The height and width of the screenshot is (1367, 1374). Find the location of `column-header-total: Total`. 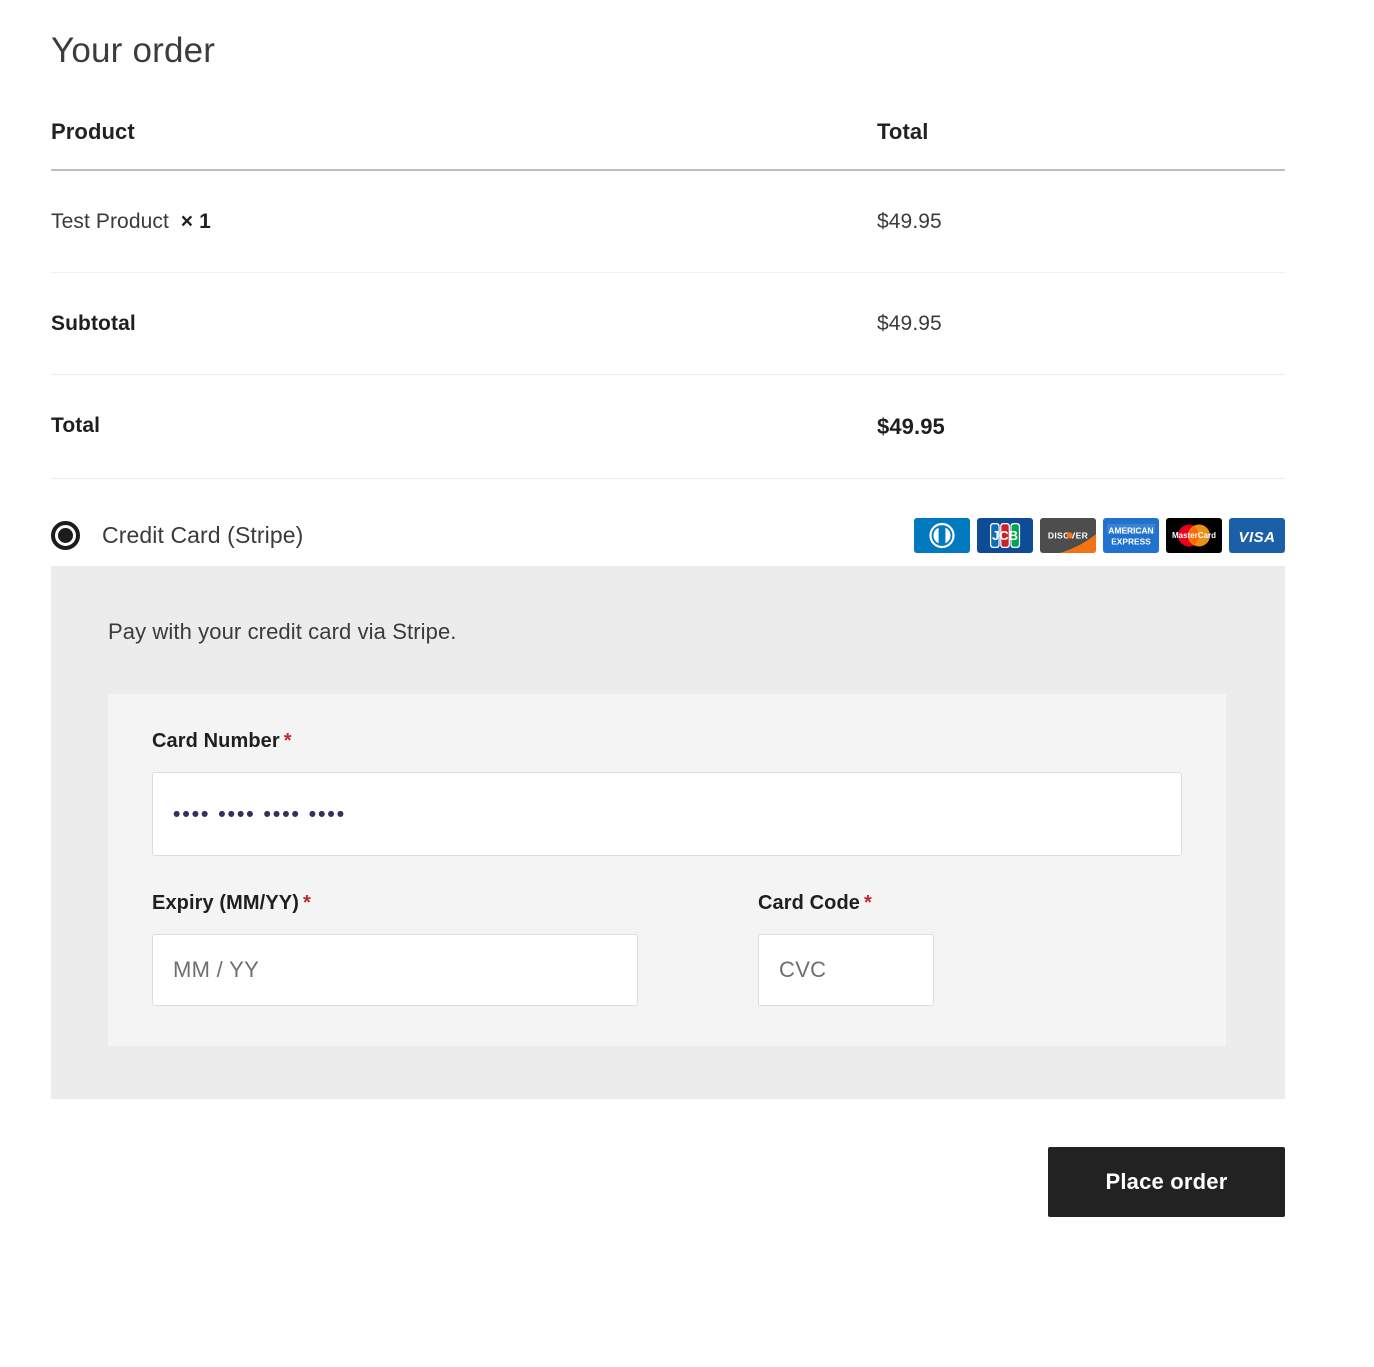

column-header-total: Total is located at coordinates (1081, 145).